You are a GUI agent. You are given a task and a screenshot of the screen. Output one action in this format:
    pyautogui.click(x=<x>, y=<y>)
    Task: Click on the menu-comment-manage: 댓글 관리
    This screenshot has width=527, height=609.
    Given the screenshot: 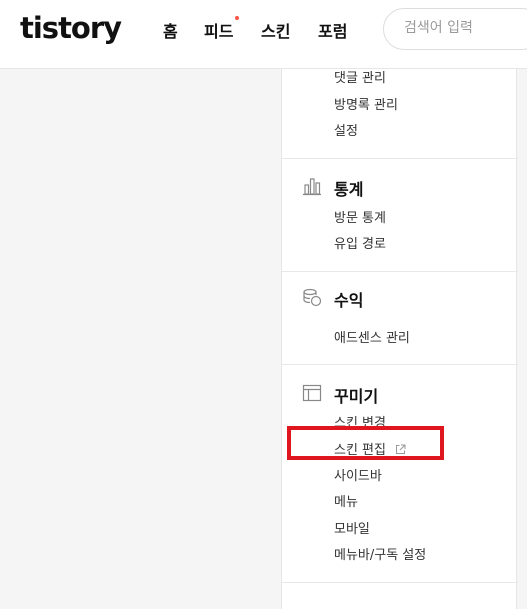 What is the action you would take?
    pyautogui.click(x=360, y=76)
    